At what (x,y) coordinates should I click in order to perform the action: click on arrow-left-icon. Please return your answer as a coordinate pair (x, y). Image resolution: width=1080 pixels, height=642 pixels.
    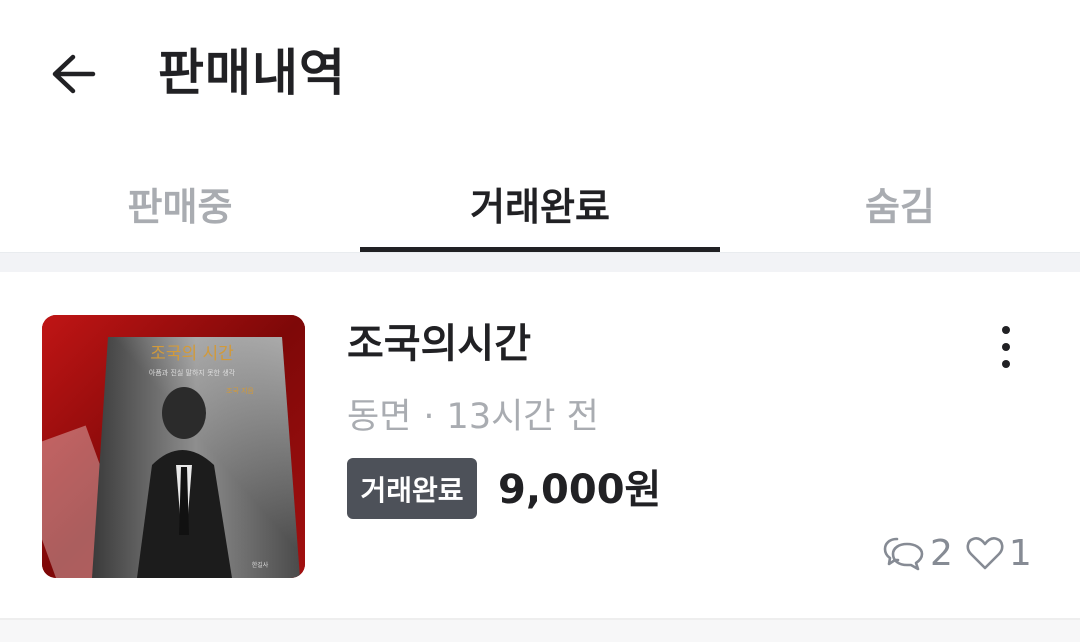
    Looking at the image, I should click on (74, 74).